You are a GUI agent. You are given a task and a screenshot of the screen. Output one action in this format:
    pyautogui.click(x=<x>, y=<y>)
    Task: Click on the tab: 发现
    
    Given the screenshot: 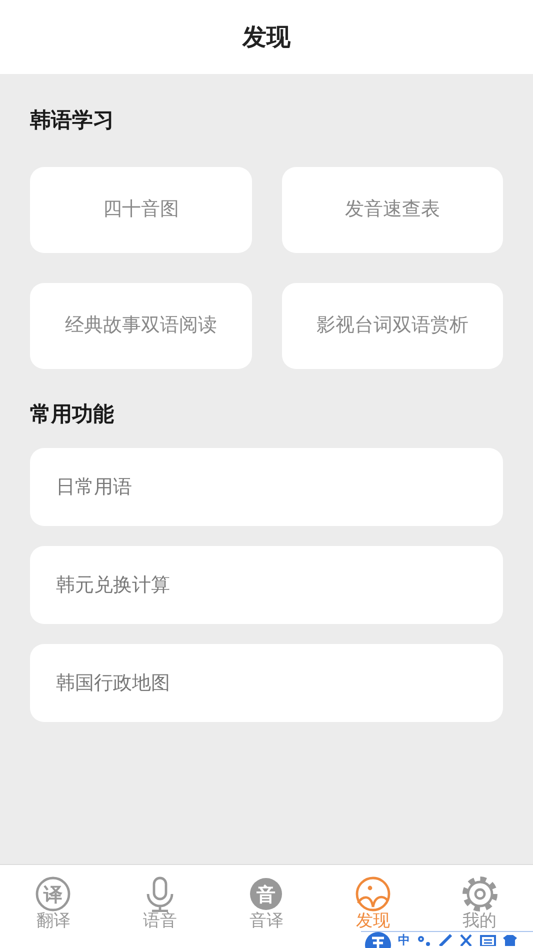 What is the action you would take?
    pyautogui.click(x=373, y=898)
    